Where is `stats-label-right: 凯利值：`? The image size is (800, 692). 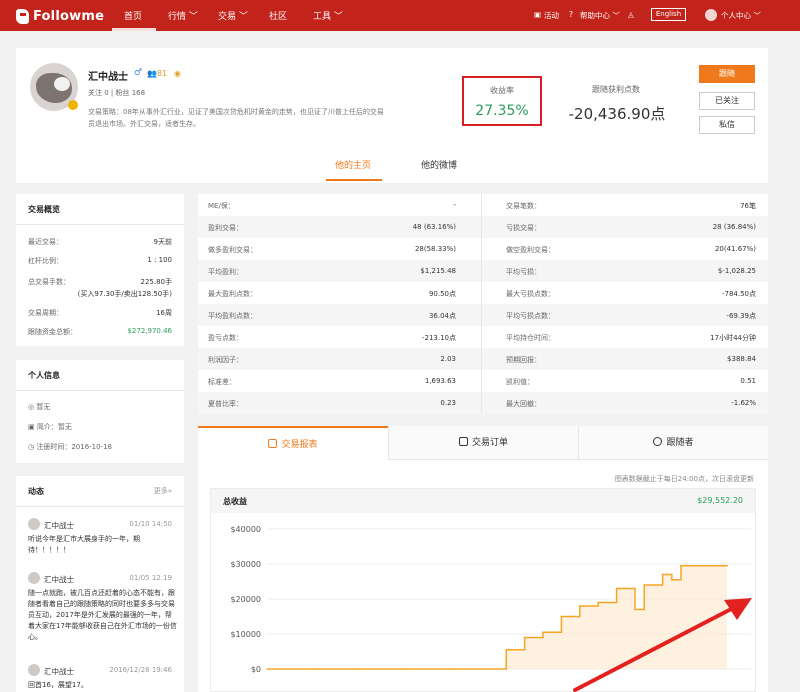
stats-label-right: 凯利值： is located at coordinates (520, 382).